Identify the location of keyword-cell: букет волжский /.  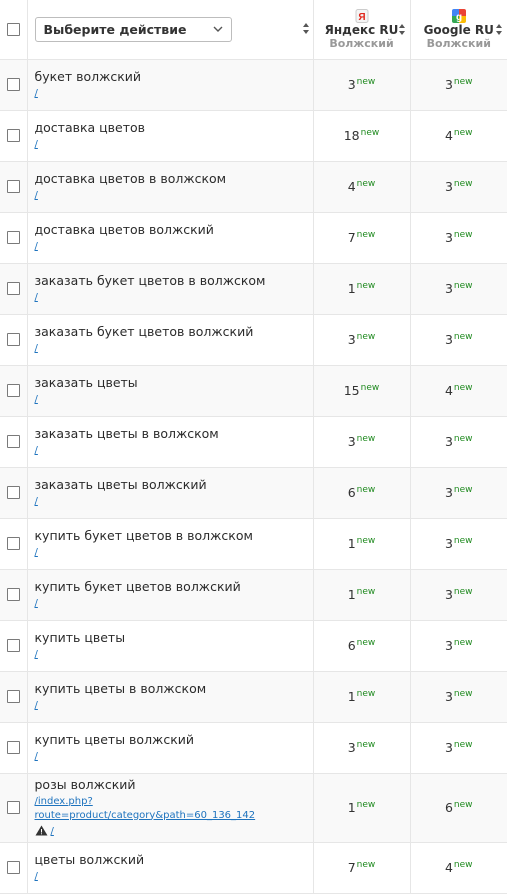
(170, 84).